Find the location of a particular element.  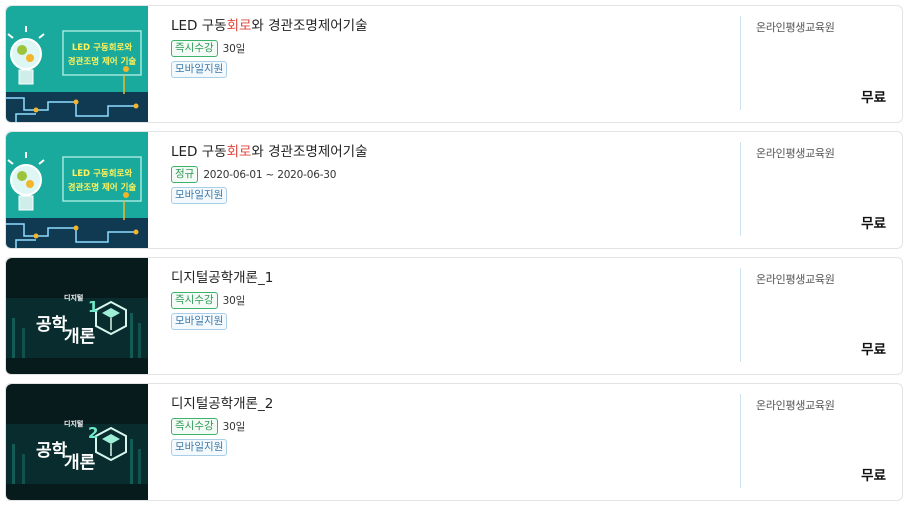

course-info: 디지털공학개론_1 즉시수강 30일 모바일지원 is located at coordinates (451, 299).